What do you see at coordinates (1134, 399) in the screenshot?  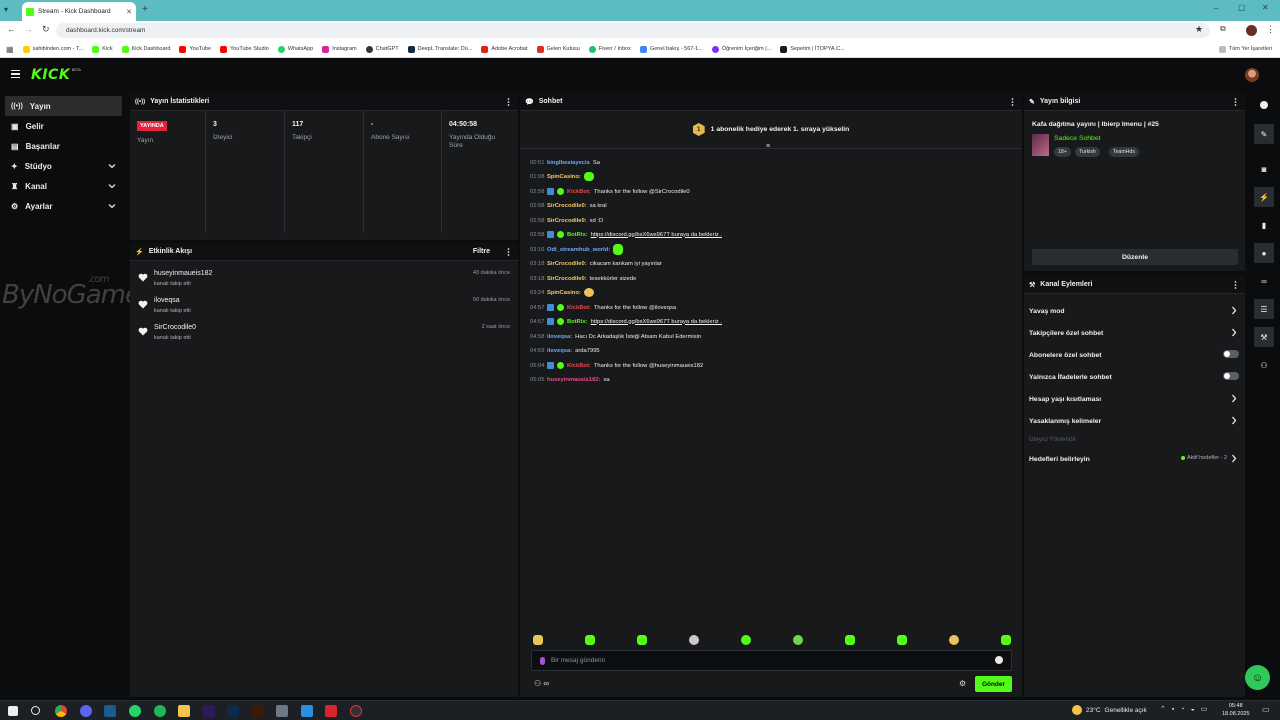 I see `account-age-row: Hesap yaşı kısıtlaması` at bounding box center [1134, 399].